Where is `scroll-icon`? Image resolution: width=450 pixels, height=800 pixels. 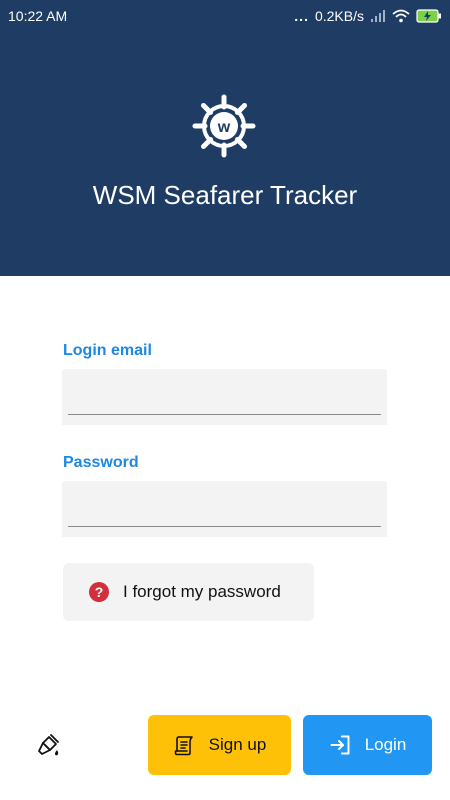
scroll-icon is located at coordinates (183, 746).